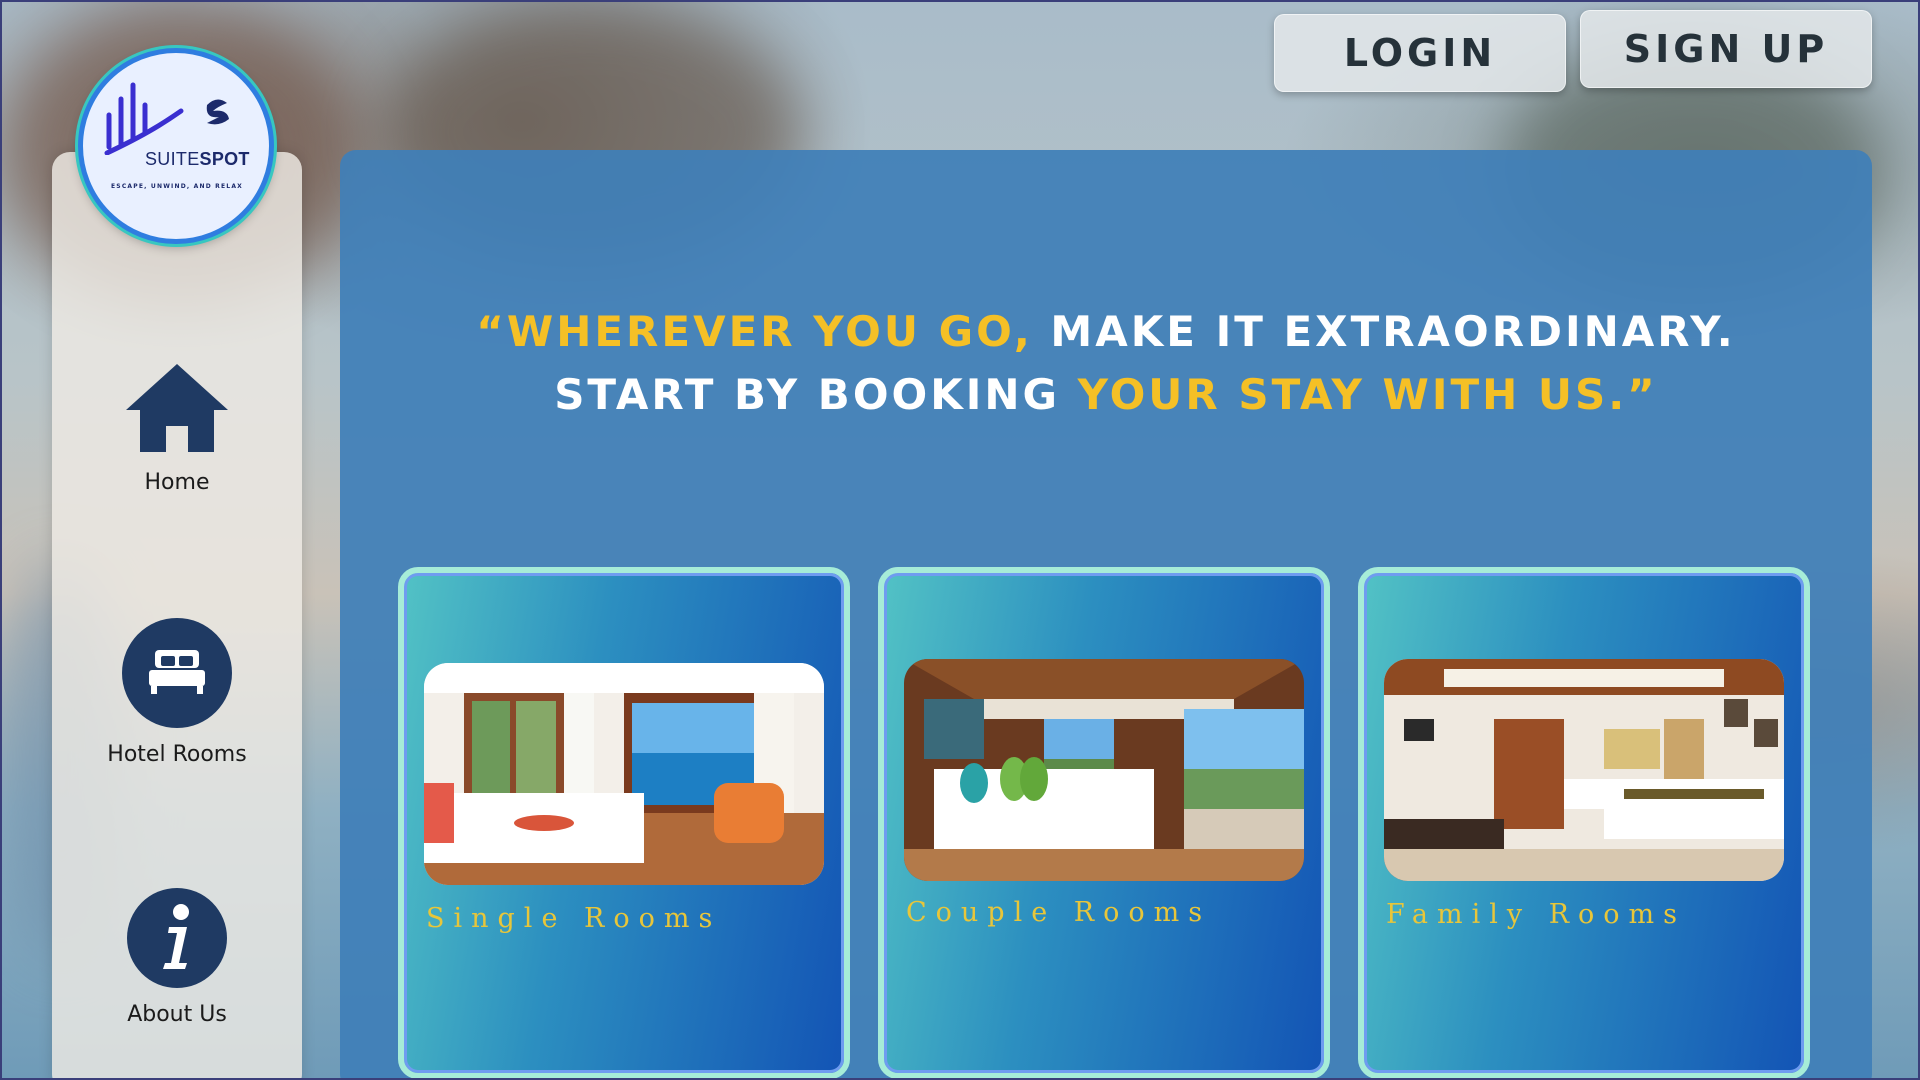 Image resolution: width=1920 pixels, height=1080 pixels. What do you see at coordinates (1536, 914) in the screenshot?
I see `room-card-title: Family Rooms` at bounding box center [1536, 914].